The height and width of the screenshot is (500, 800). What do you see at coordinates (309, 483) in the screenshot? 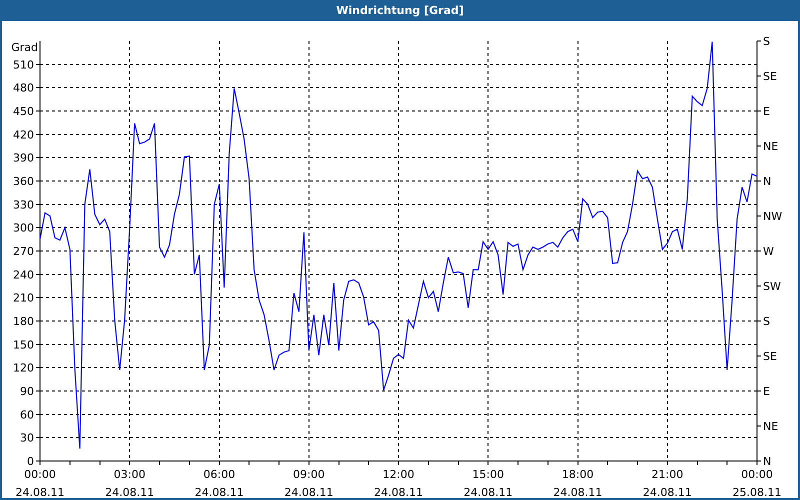
I see `x-tick-label: 09:00 24.08.11` at bounding box center [309, 483].